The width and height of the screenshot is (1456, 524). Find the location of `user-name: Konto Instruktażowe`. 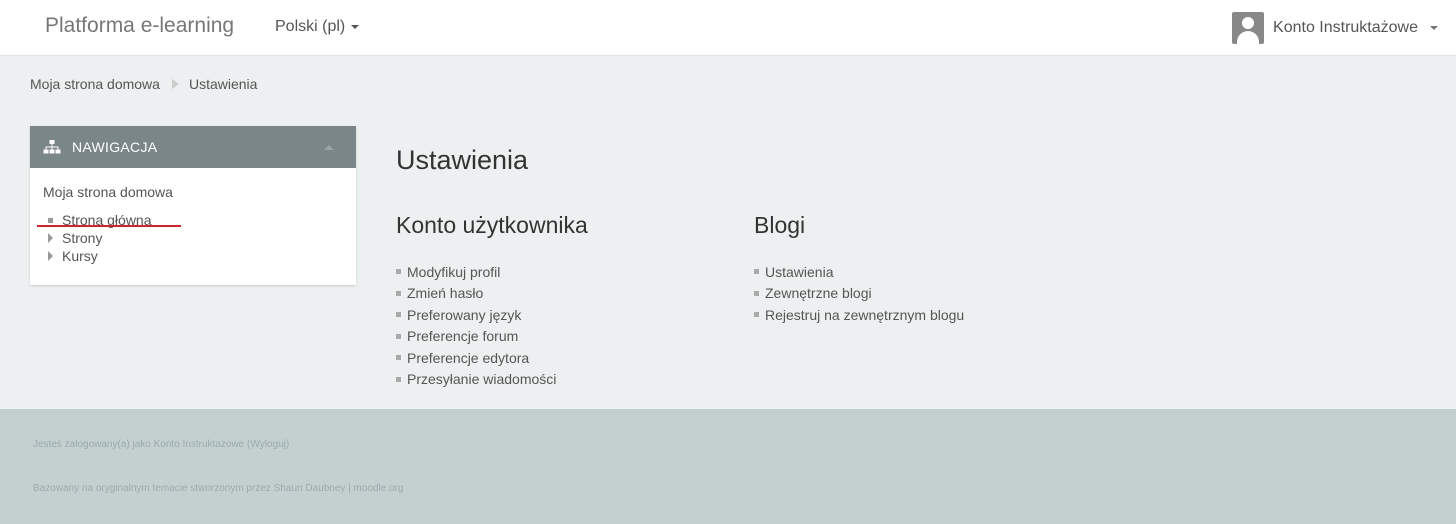

user-name: Konto Instruktażowe is located at coordinates (1345, 27).